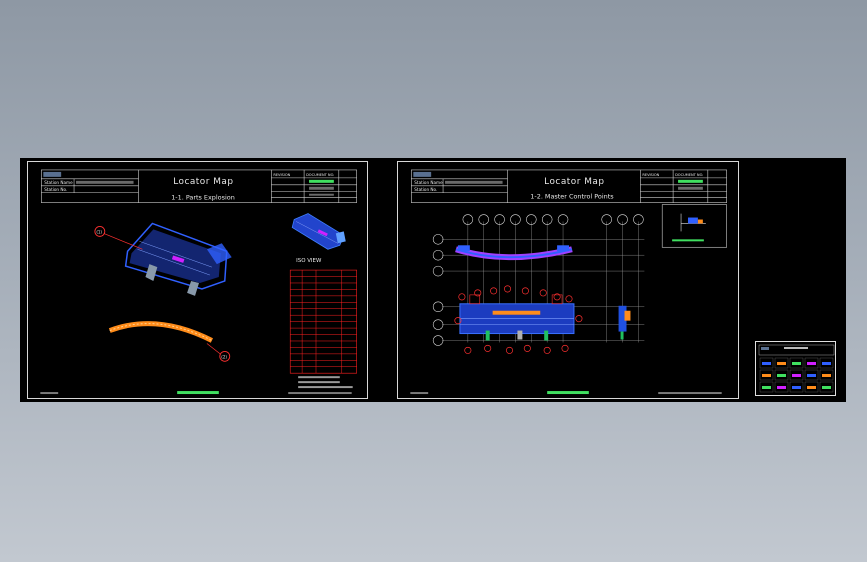 This screenshot has height=562, width=867. Describe the element at coordinates (218, 352) in the screenshot. I see `callout-2: (2)` at that location.